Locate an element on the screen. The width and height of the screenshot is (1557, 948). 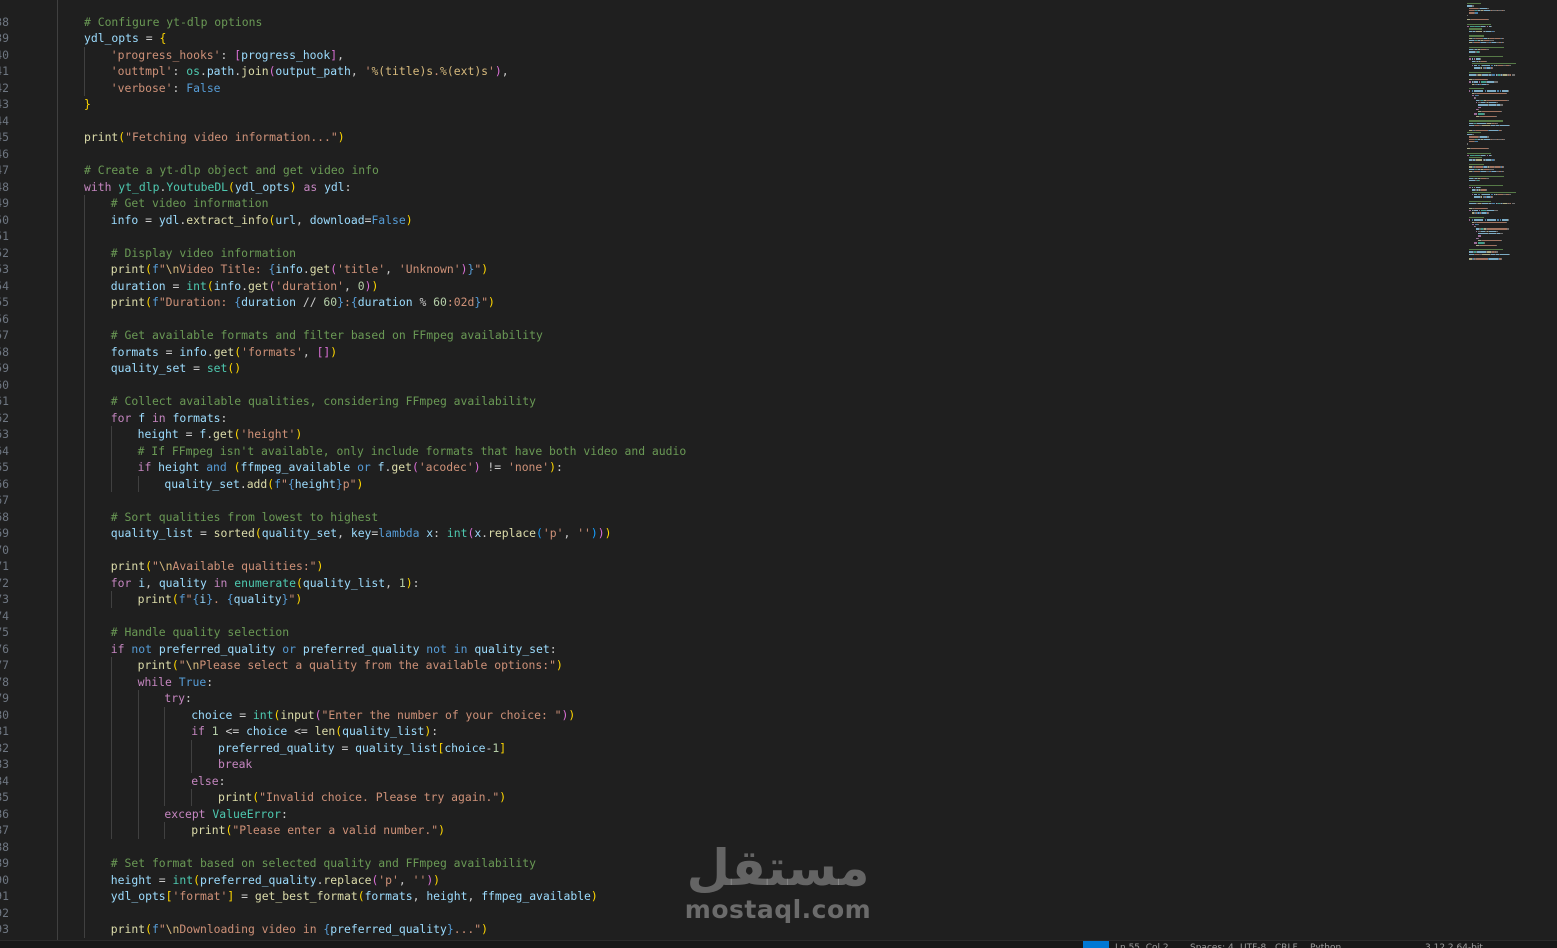
code-line: # Sort qualities from lowest to highest is located at coordinates (244, 517).